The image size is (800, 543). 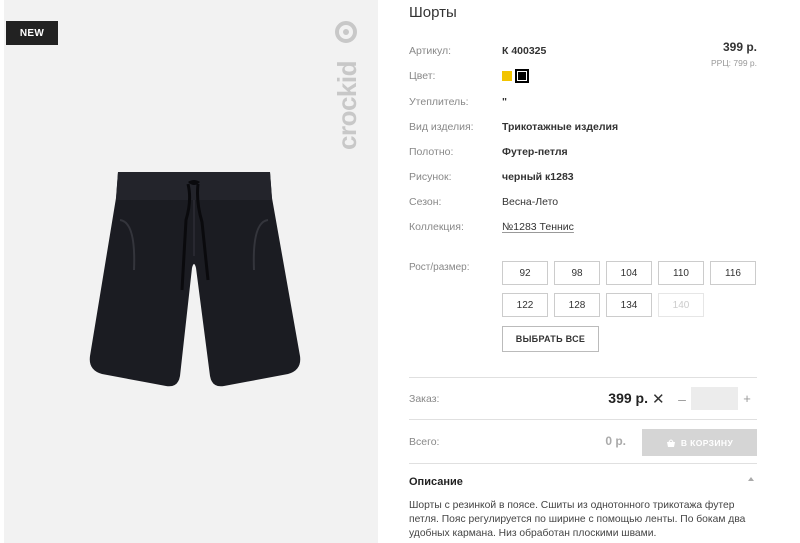 I want to click on size-option: 122, so click(x=525, y=305).